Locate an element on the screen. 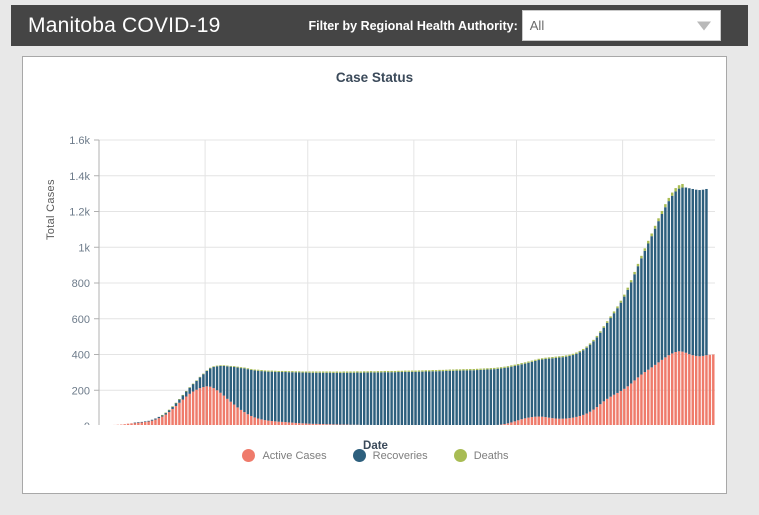 The image size is (759, 515). chevron-down-icon is located at coordinates (703, 25).